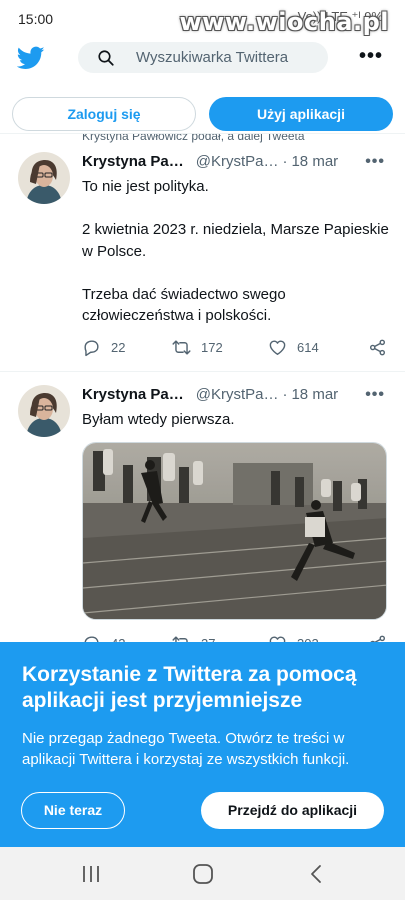 The width and height of the screenshot is (405, 900). What do you see at coordinates (202, 108) in the screenshot?
I see `auth-bar: Zaloguj się Użyj aplikacji` at bounding box center [202, 108].